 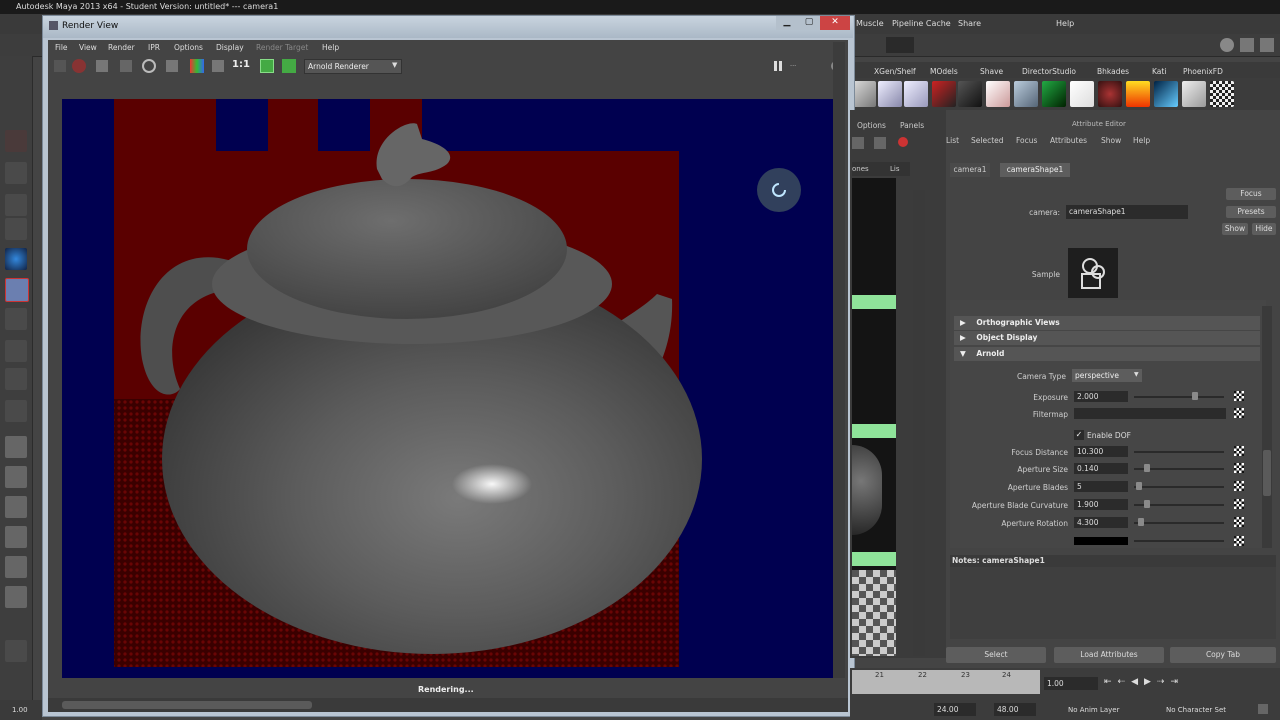 What do you see at coordinates (1026, 94) in the screenshot?
I see `shelf-fence-icon` at bounding box center [1026, 94].